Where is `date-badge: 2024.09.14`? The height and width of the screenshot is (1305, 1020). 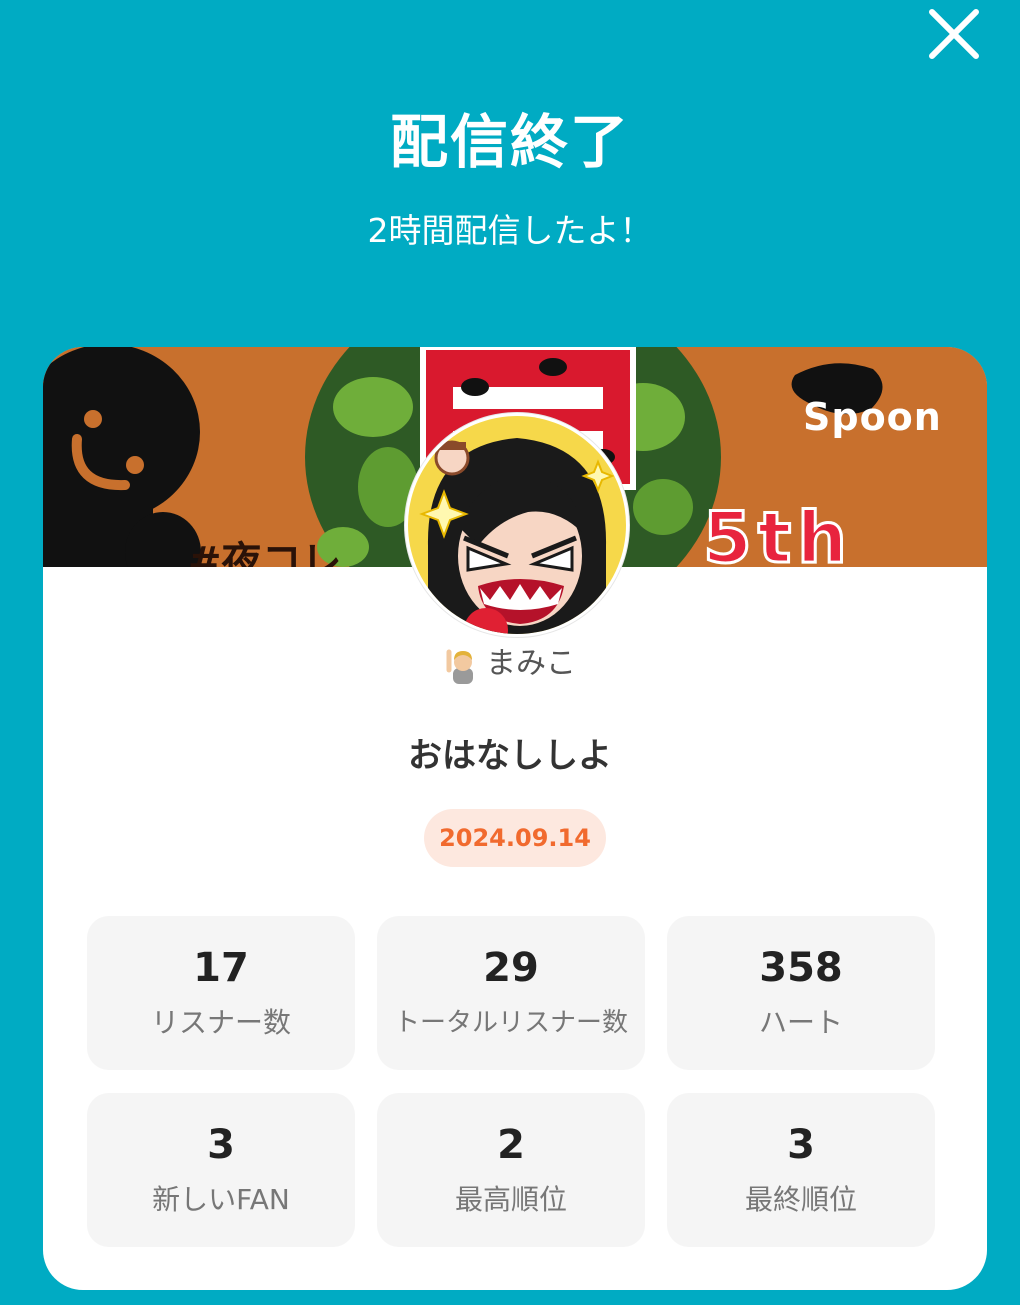
date-badge: 2024.09.14 is located at coordinates (515, 838).